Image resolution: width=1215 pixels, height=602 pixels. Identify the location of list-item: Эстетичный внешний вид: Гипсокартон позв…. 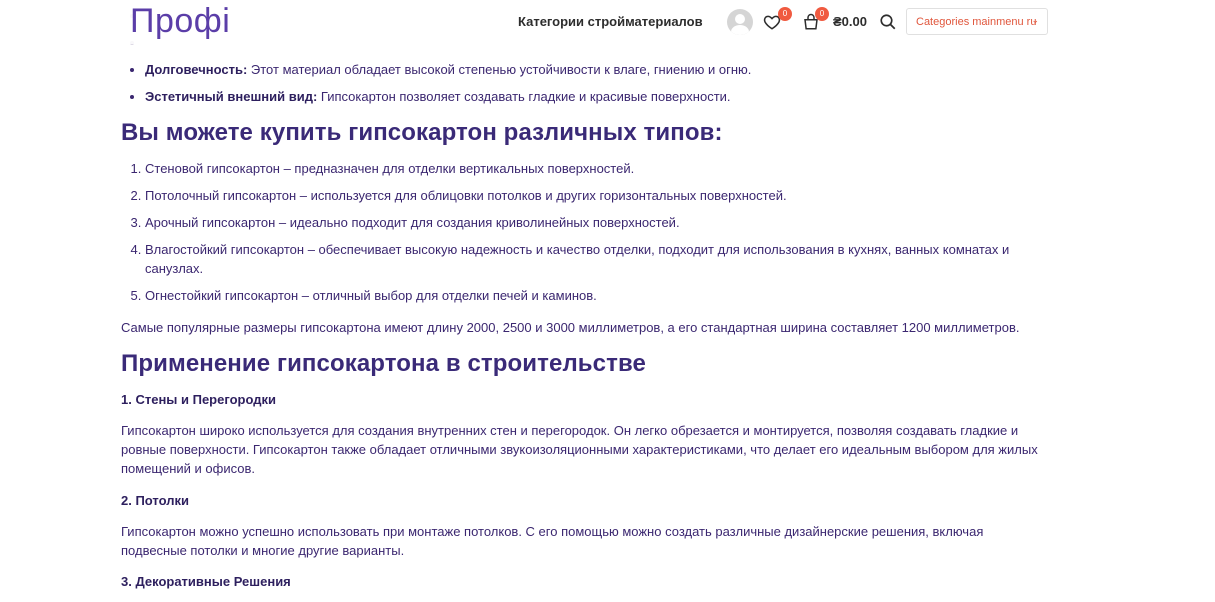
(448, 96).